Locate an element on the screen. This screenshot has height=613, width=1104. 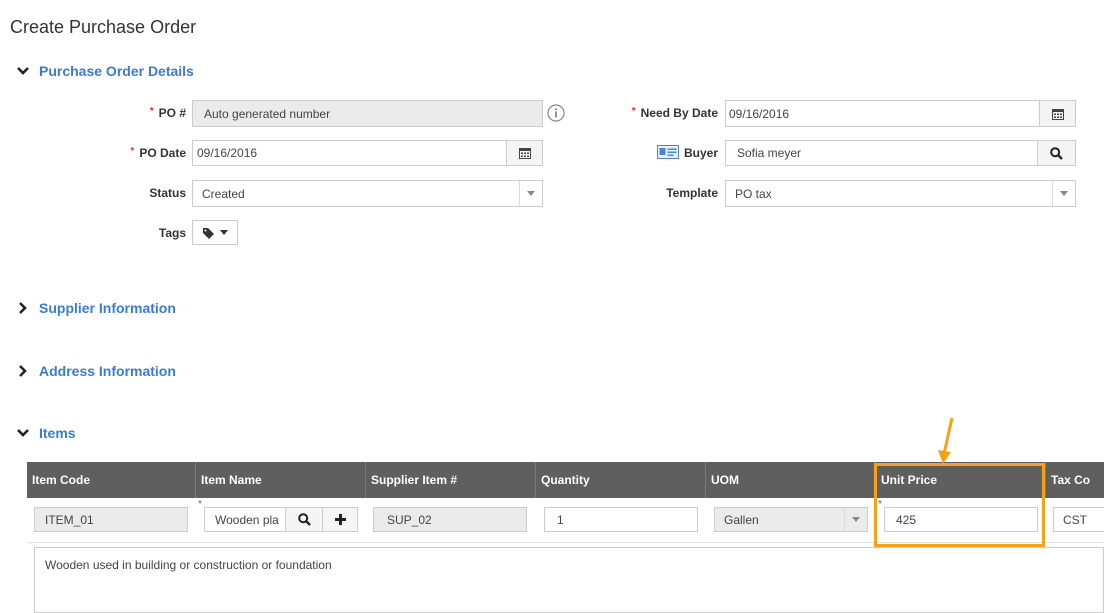
plus-icon is located at coordinates (340, 519).